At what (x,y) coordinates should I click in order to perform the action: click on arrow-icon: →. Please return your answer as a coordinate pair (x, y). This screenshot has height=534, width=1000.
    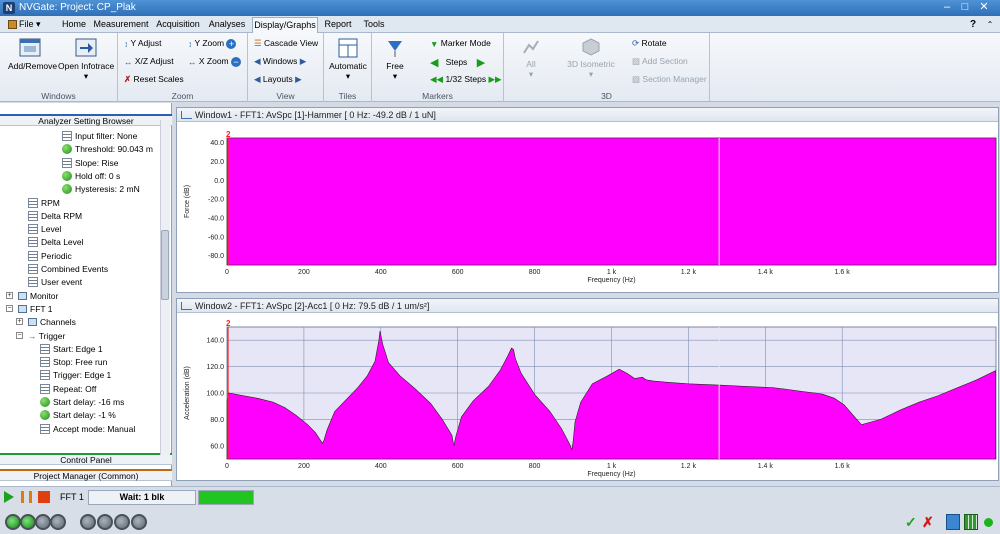
    Looking at the image, I should click on (33, 335).